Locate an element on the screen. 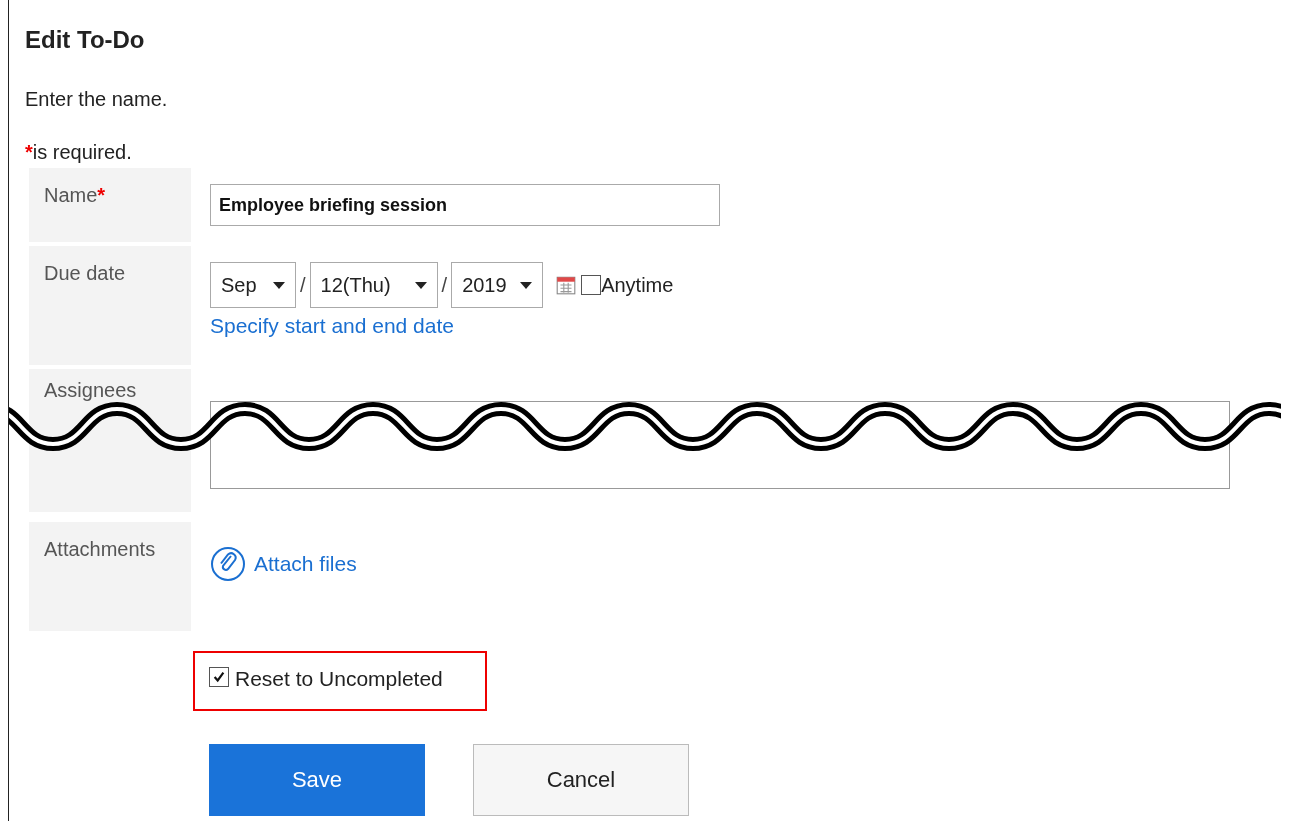  calendar-icon is located at coordinates (566, 285).